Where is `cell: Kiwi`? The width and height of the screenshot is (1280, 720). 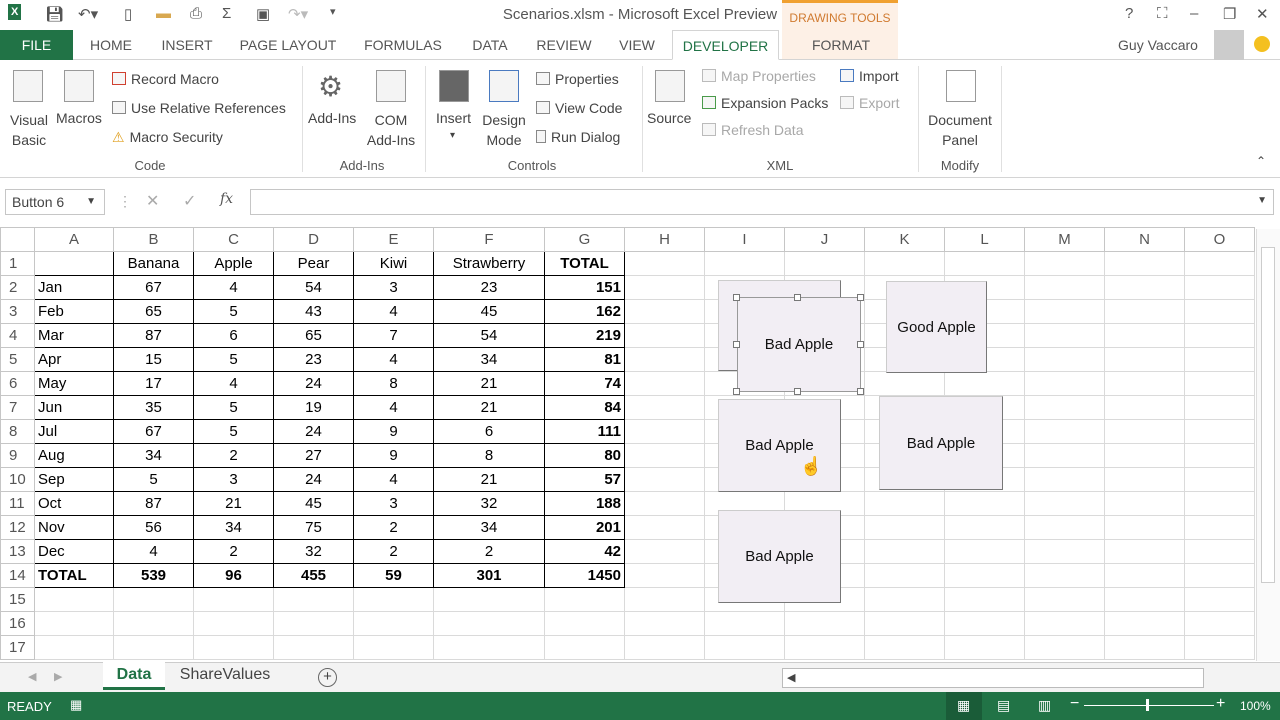 cell: Kiwi is located at coordinates (393, 263).